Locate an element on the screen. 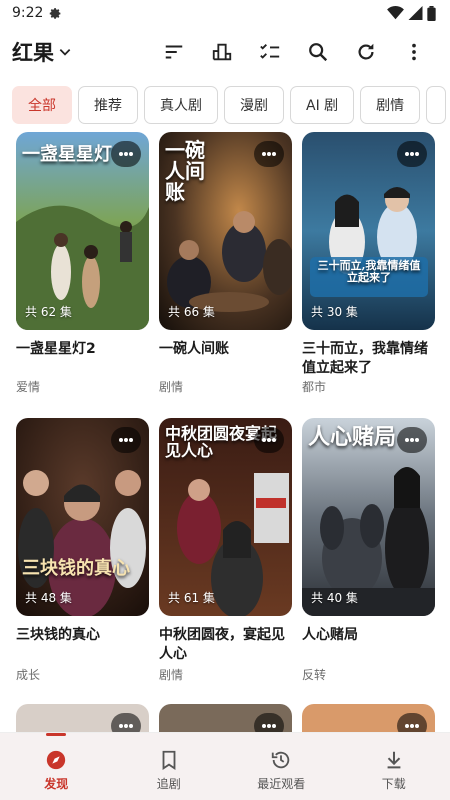  episode-count: 共 61 集 is located at coordinates (191, 598).